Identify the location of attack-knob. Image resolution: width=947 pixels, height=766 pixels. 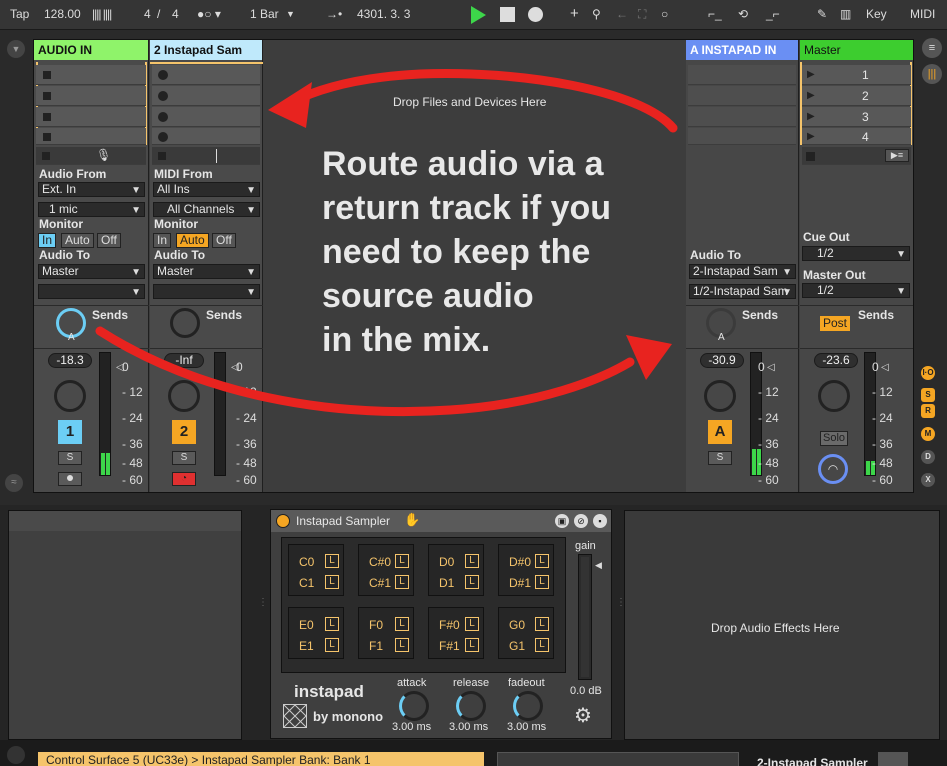
(414, 706).